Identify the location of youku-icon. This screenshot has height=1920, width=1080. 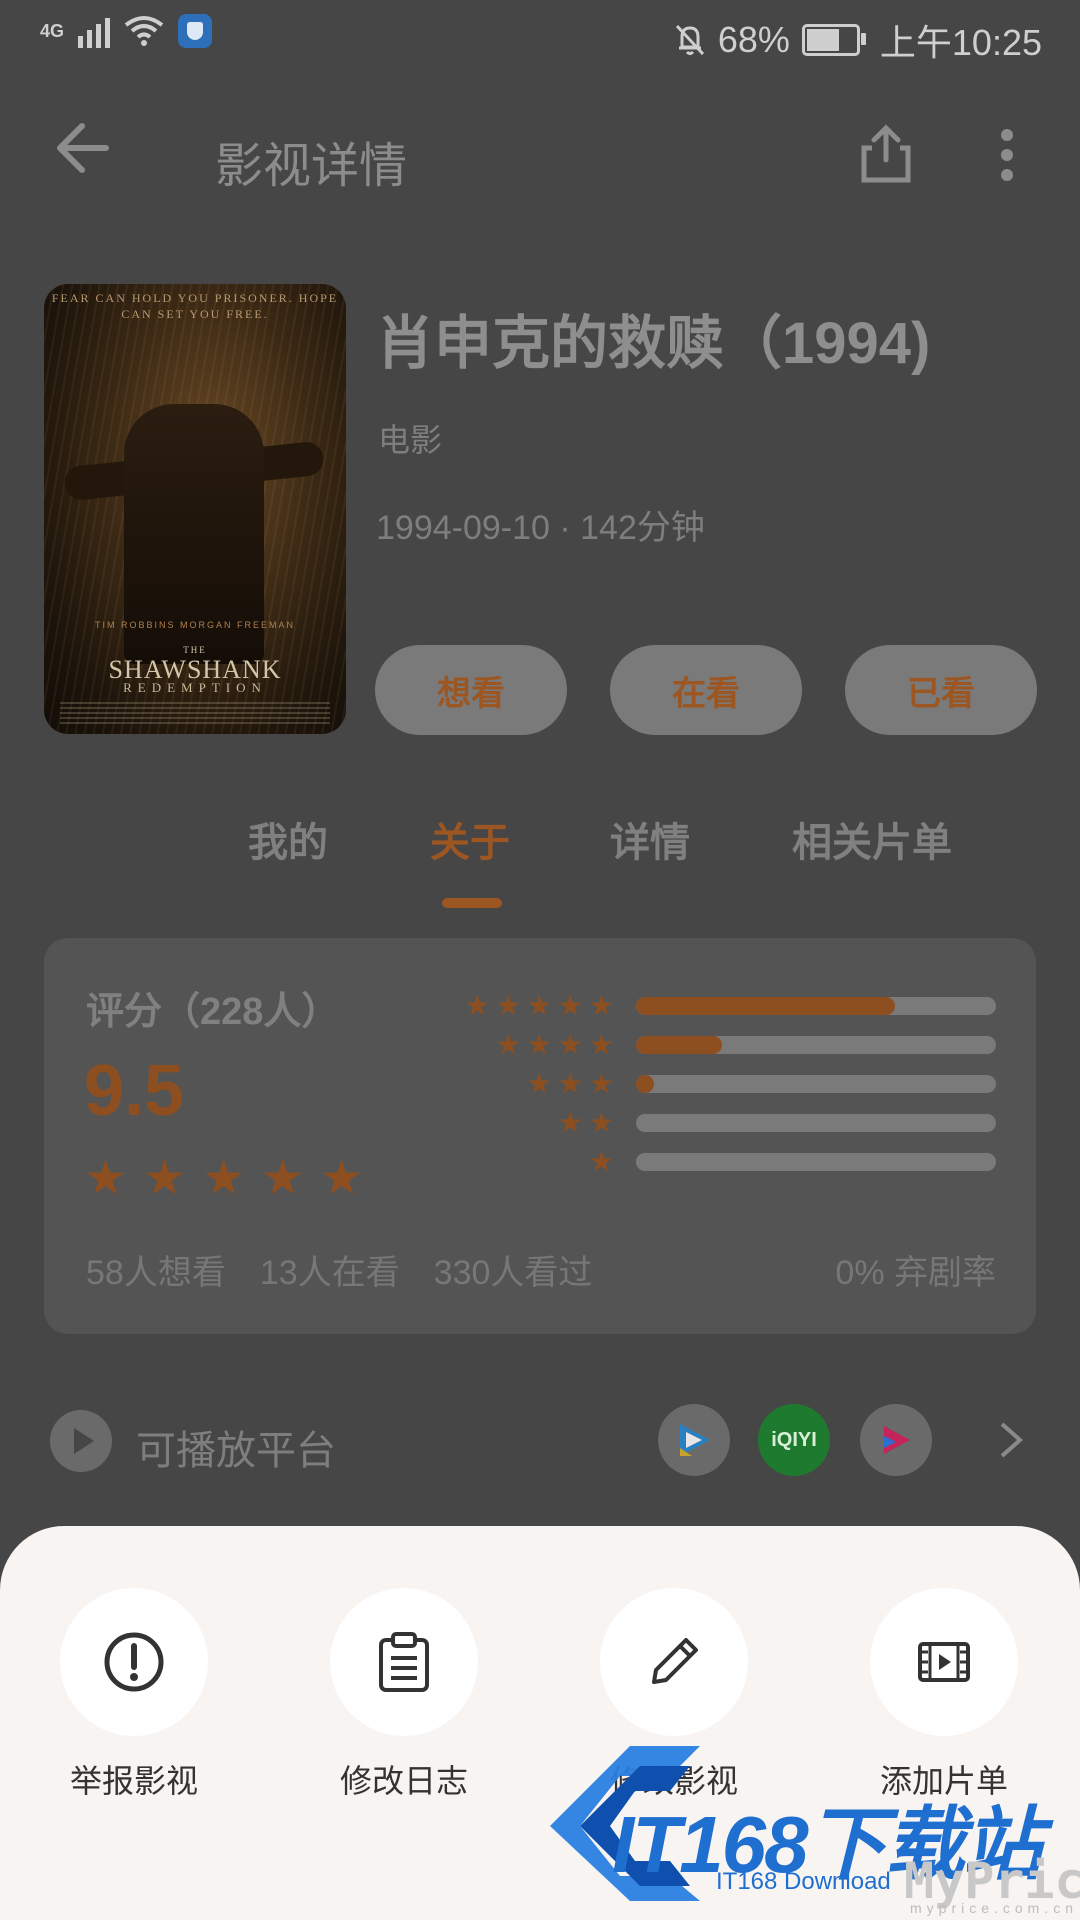
(896, 1440).